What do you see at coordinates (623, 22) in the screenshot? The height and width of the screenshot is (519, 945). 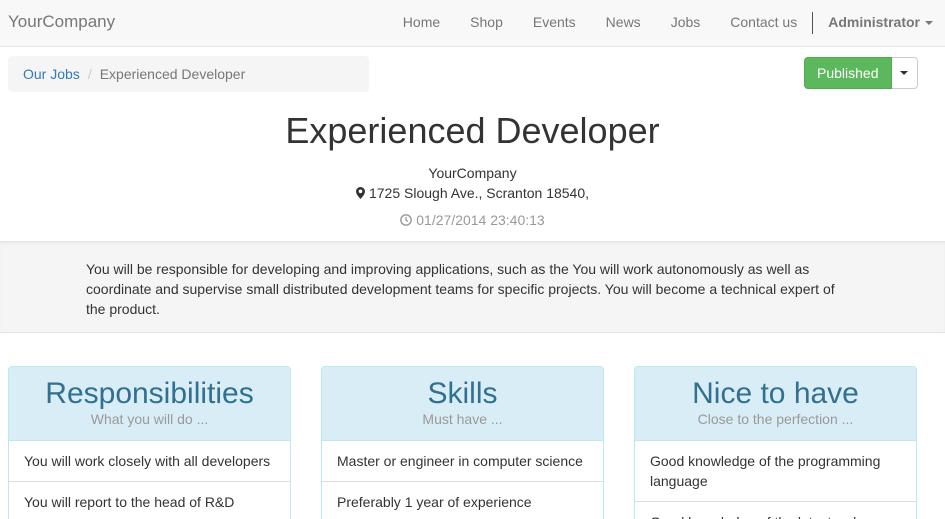 I see `nav-news: News` at bounding box center [623, 22].